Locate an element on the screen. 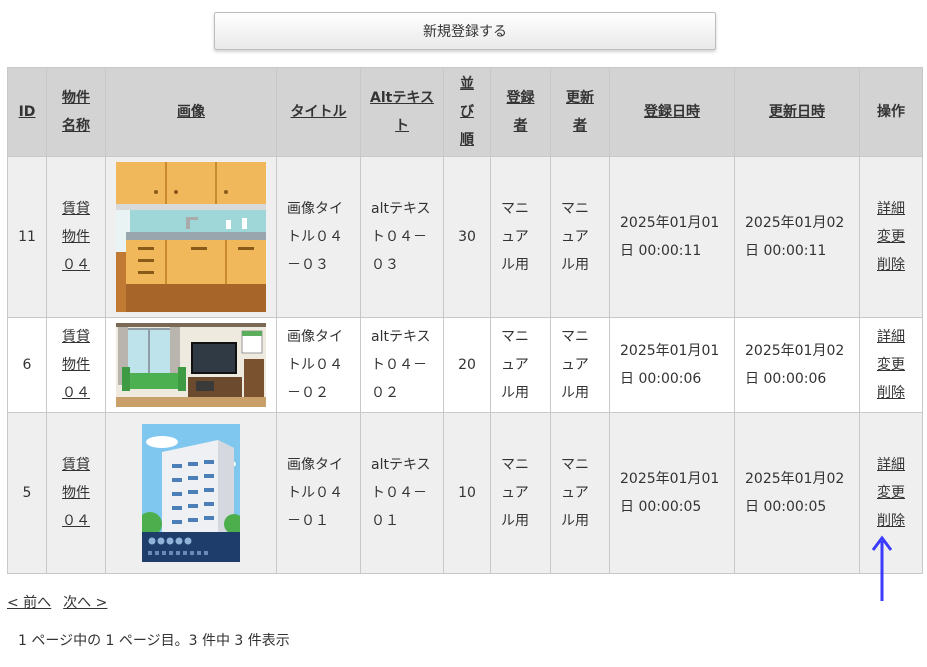  sort-creator-link: 登録者 is located at coordinates (521, 112).